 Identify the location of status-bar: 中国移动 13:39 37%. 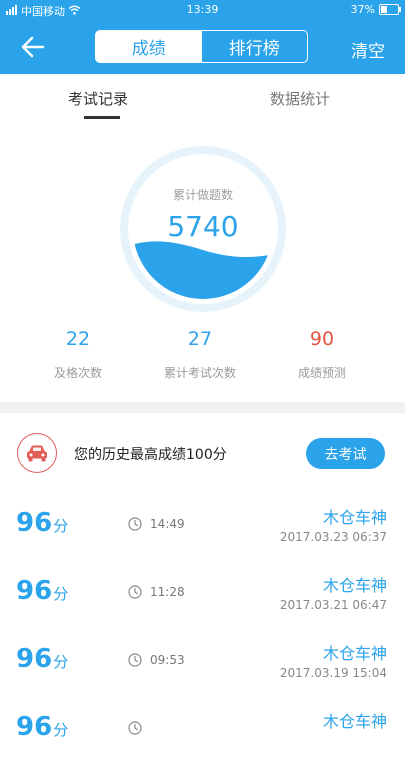
(202, 10).